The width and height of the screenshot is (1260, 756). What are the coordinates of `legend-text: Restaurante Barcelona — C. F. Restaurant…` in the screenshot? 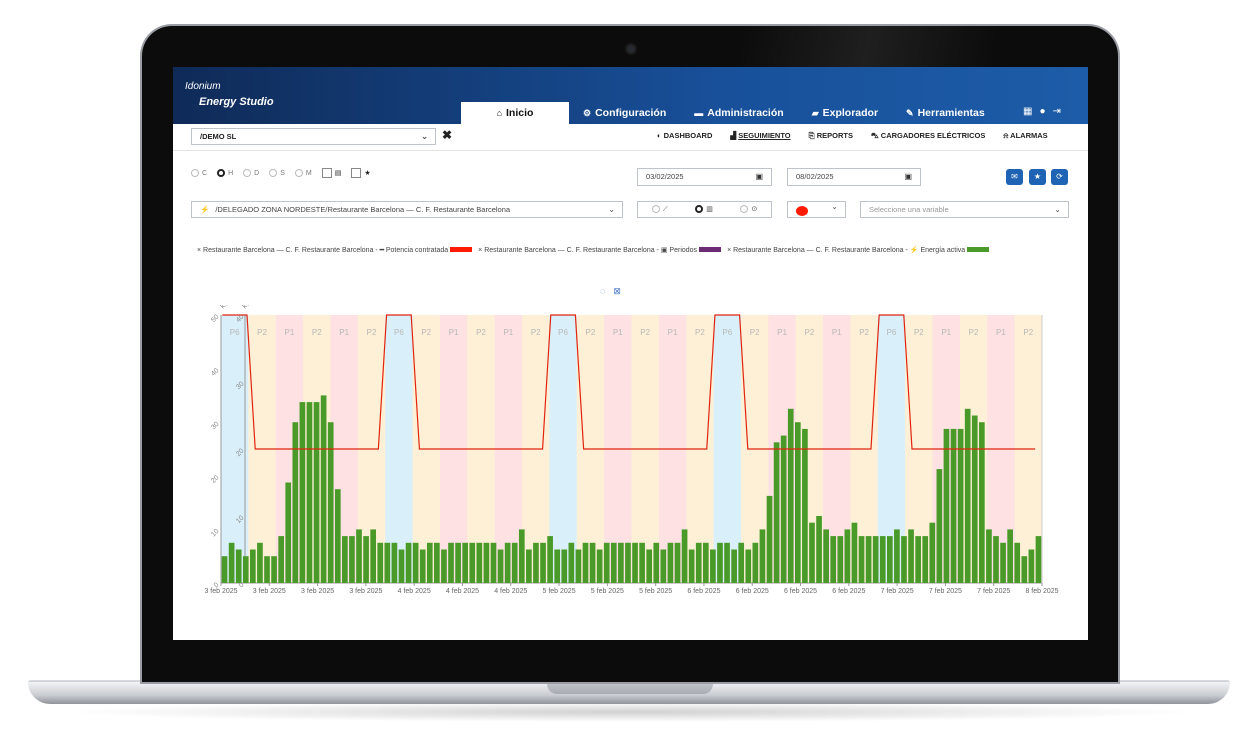 It's located at (820, 250).